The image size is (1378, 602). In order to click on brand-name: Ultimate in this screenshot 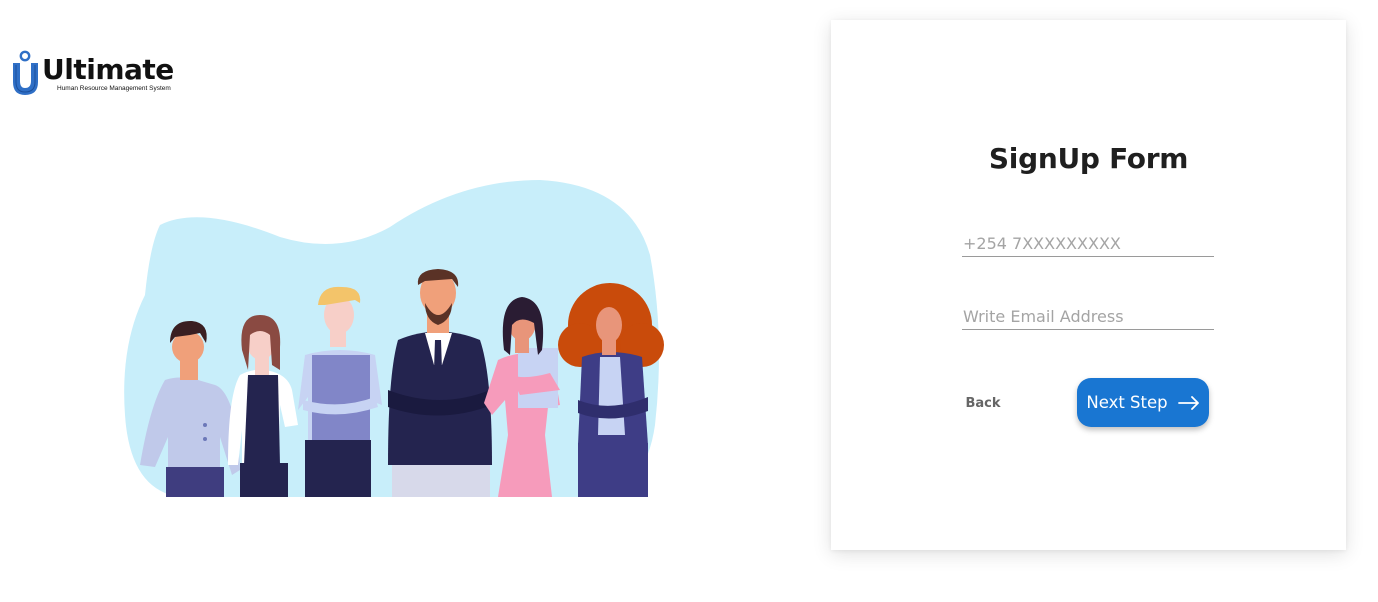, I will do `click(108, 69)`.